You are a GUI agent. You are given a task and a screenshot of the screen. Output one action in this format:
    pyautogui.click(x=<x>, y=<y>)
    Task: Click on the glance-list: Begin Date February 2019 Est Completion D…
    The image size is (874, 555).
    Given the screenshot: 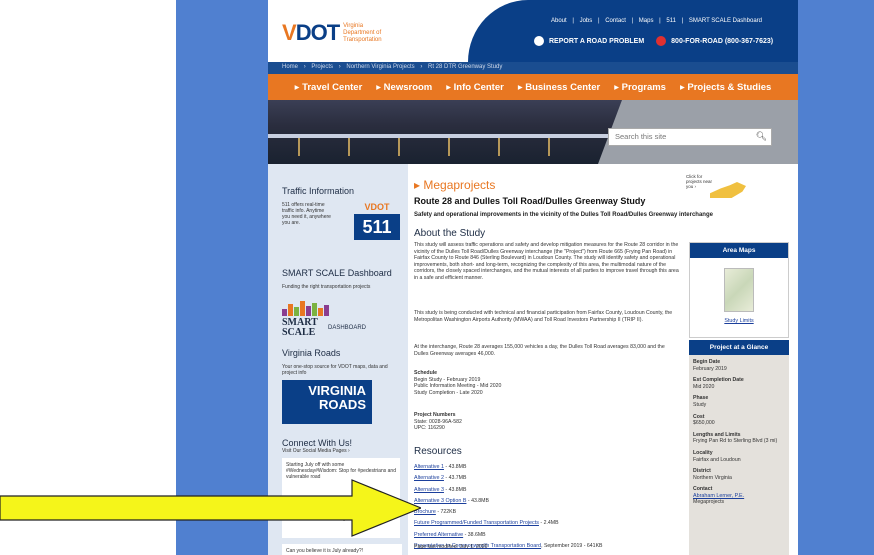 What is the action you would take?
    pyautogui.click(x=739, y=432)
    